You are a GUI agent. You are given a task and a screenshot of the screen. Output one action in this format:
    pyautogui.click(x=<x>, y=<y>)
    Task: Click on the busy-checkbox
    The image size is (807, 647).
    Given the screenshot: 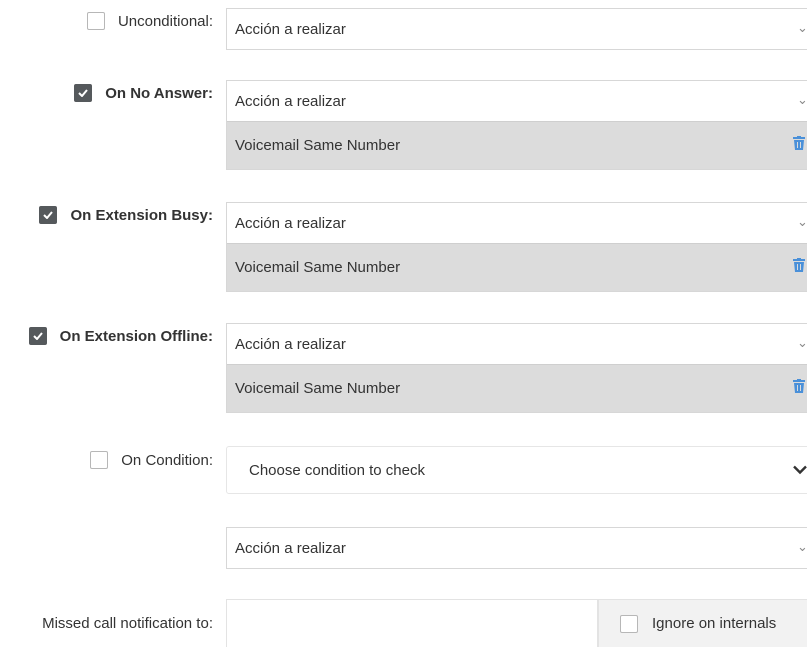 What is the action you would take?
    pyautogui.click(x=48, y=215)
    